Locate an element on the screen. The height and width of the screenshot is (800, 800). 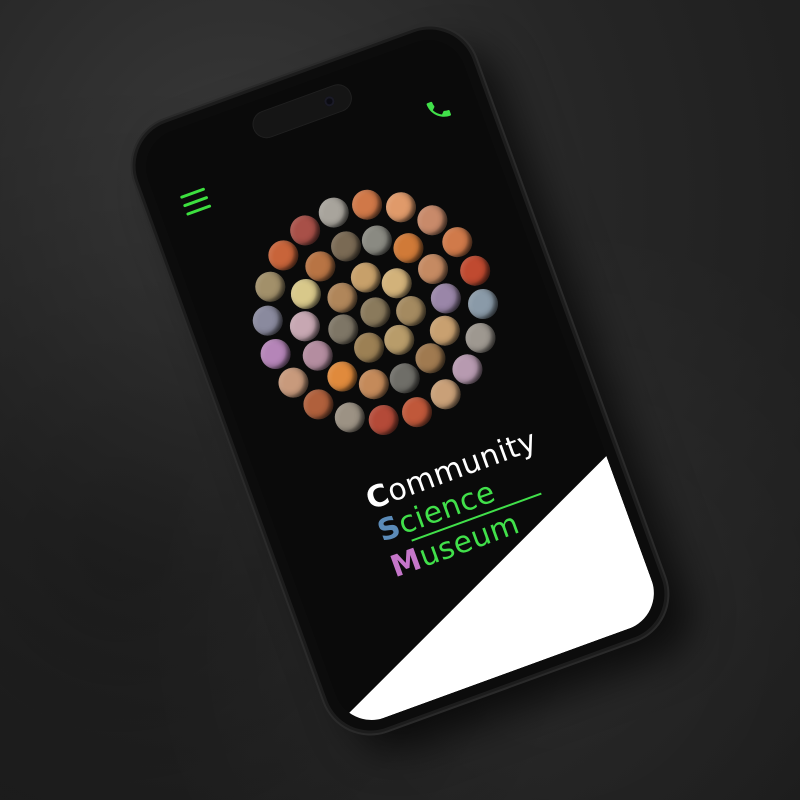
dynamic-island is located at coordinates (302, 111).